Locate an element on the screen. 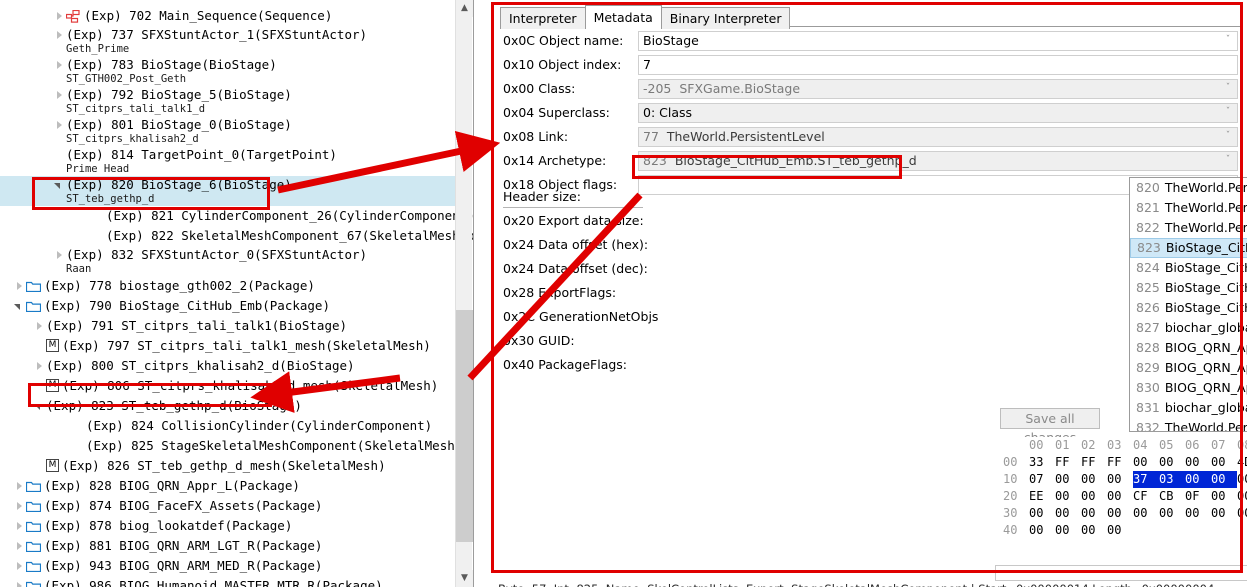 This screenshot has width=1247, height=587. hex-byte: 03 is located at coordinates (1172, 479).